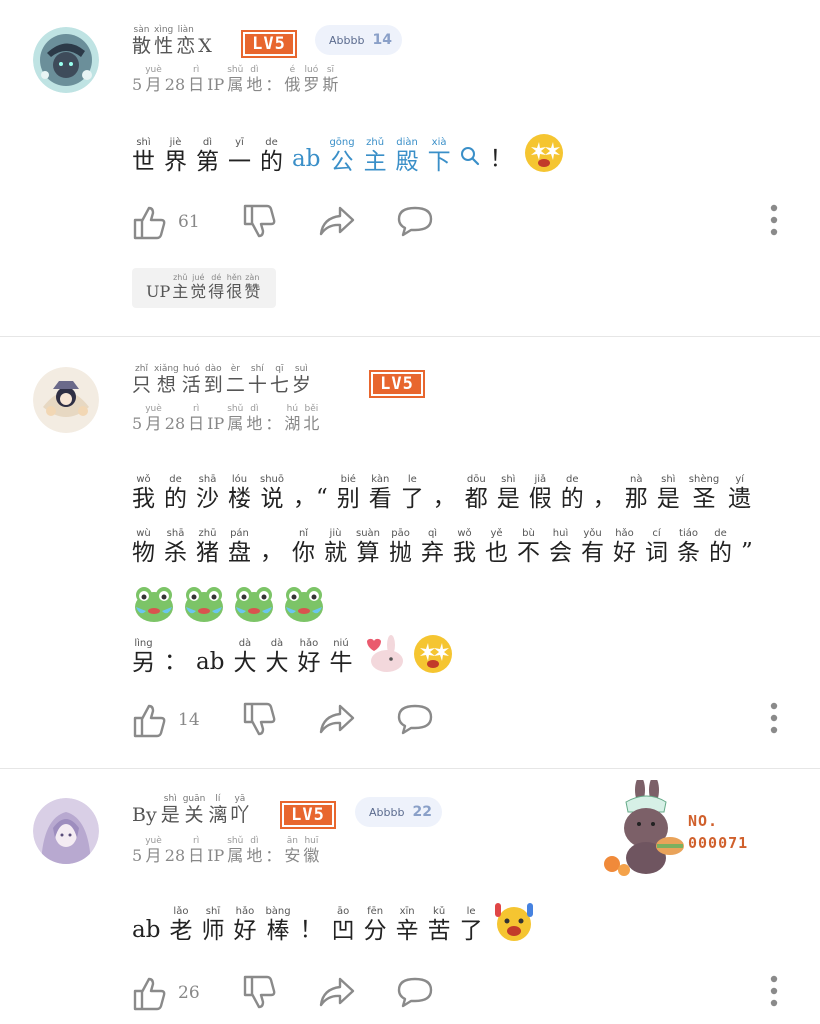  Describe the element at coordinates (153, 418) in the screenshot. I see `ruby-char: yuè 月` at that location.